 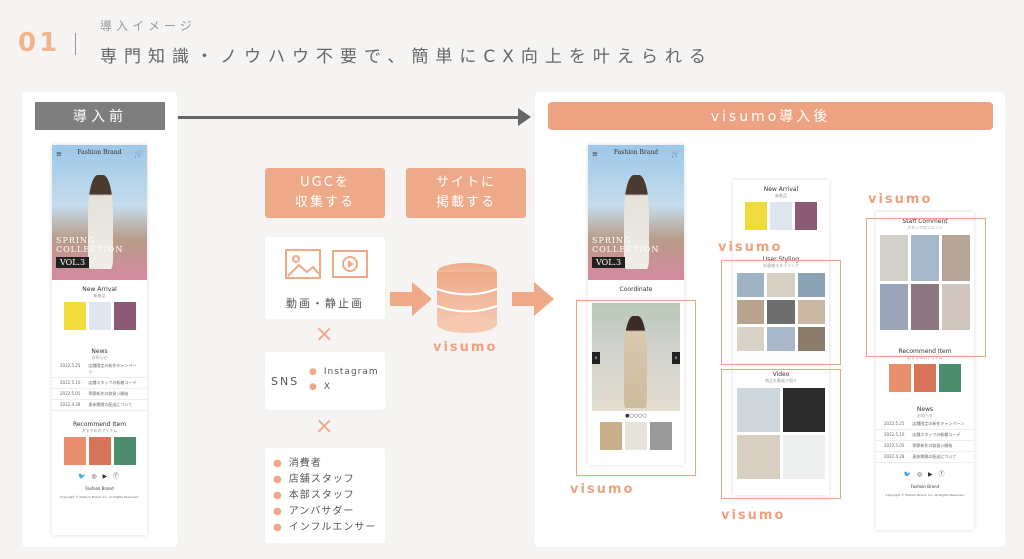 I want to click on sns-item-label: X, so click(x=327, y=387).